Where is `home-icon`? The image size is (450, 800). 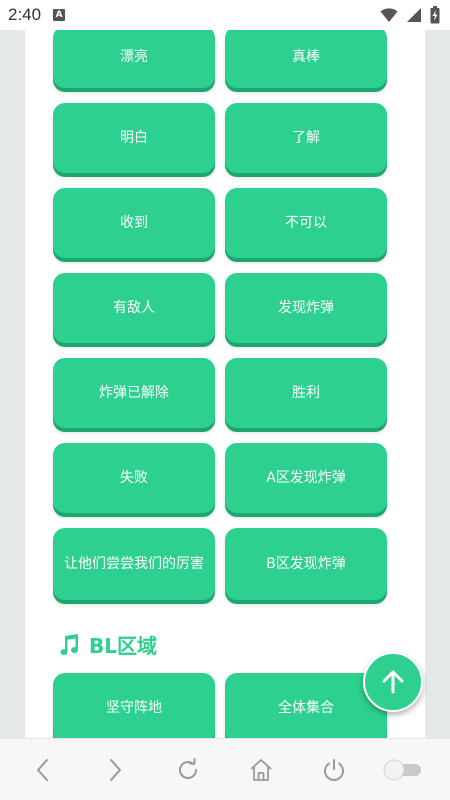
home-icon is located at coordinates (261, 770).